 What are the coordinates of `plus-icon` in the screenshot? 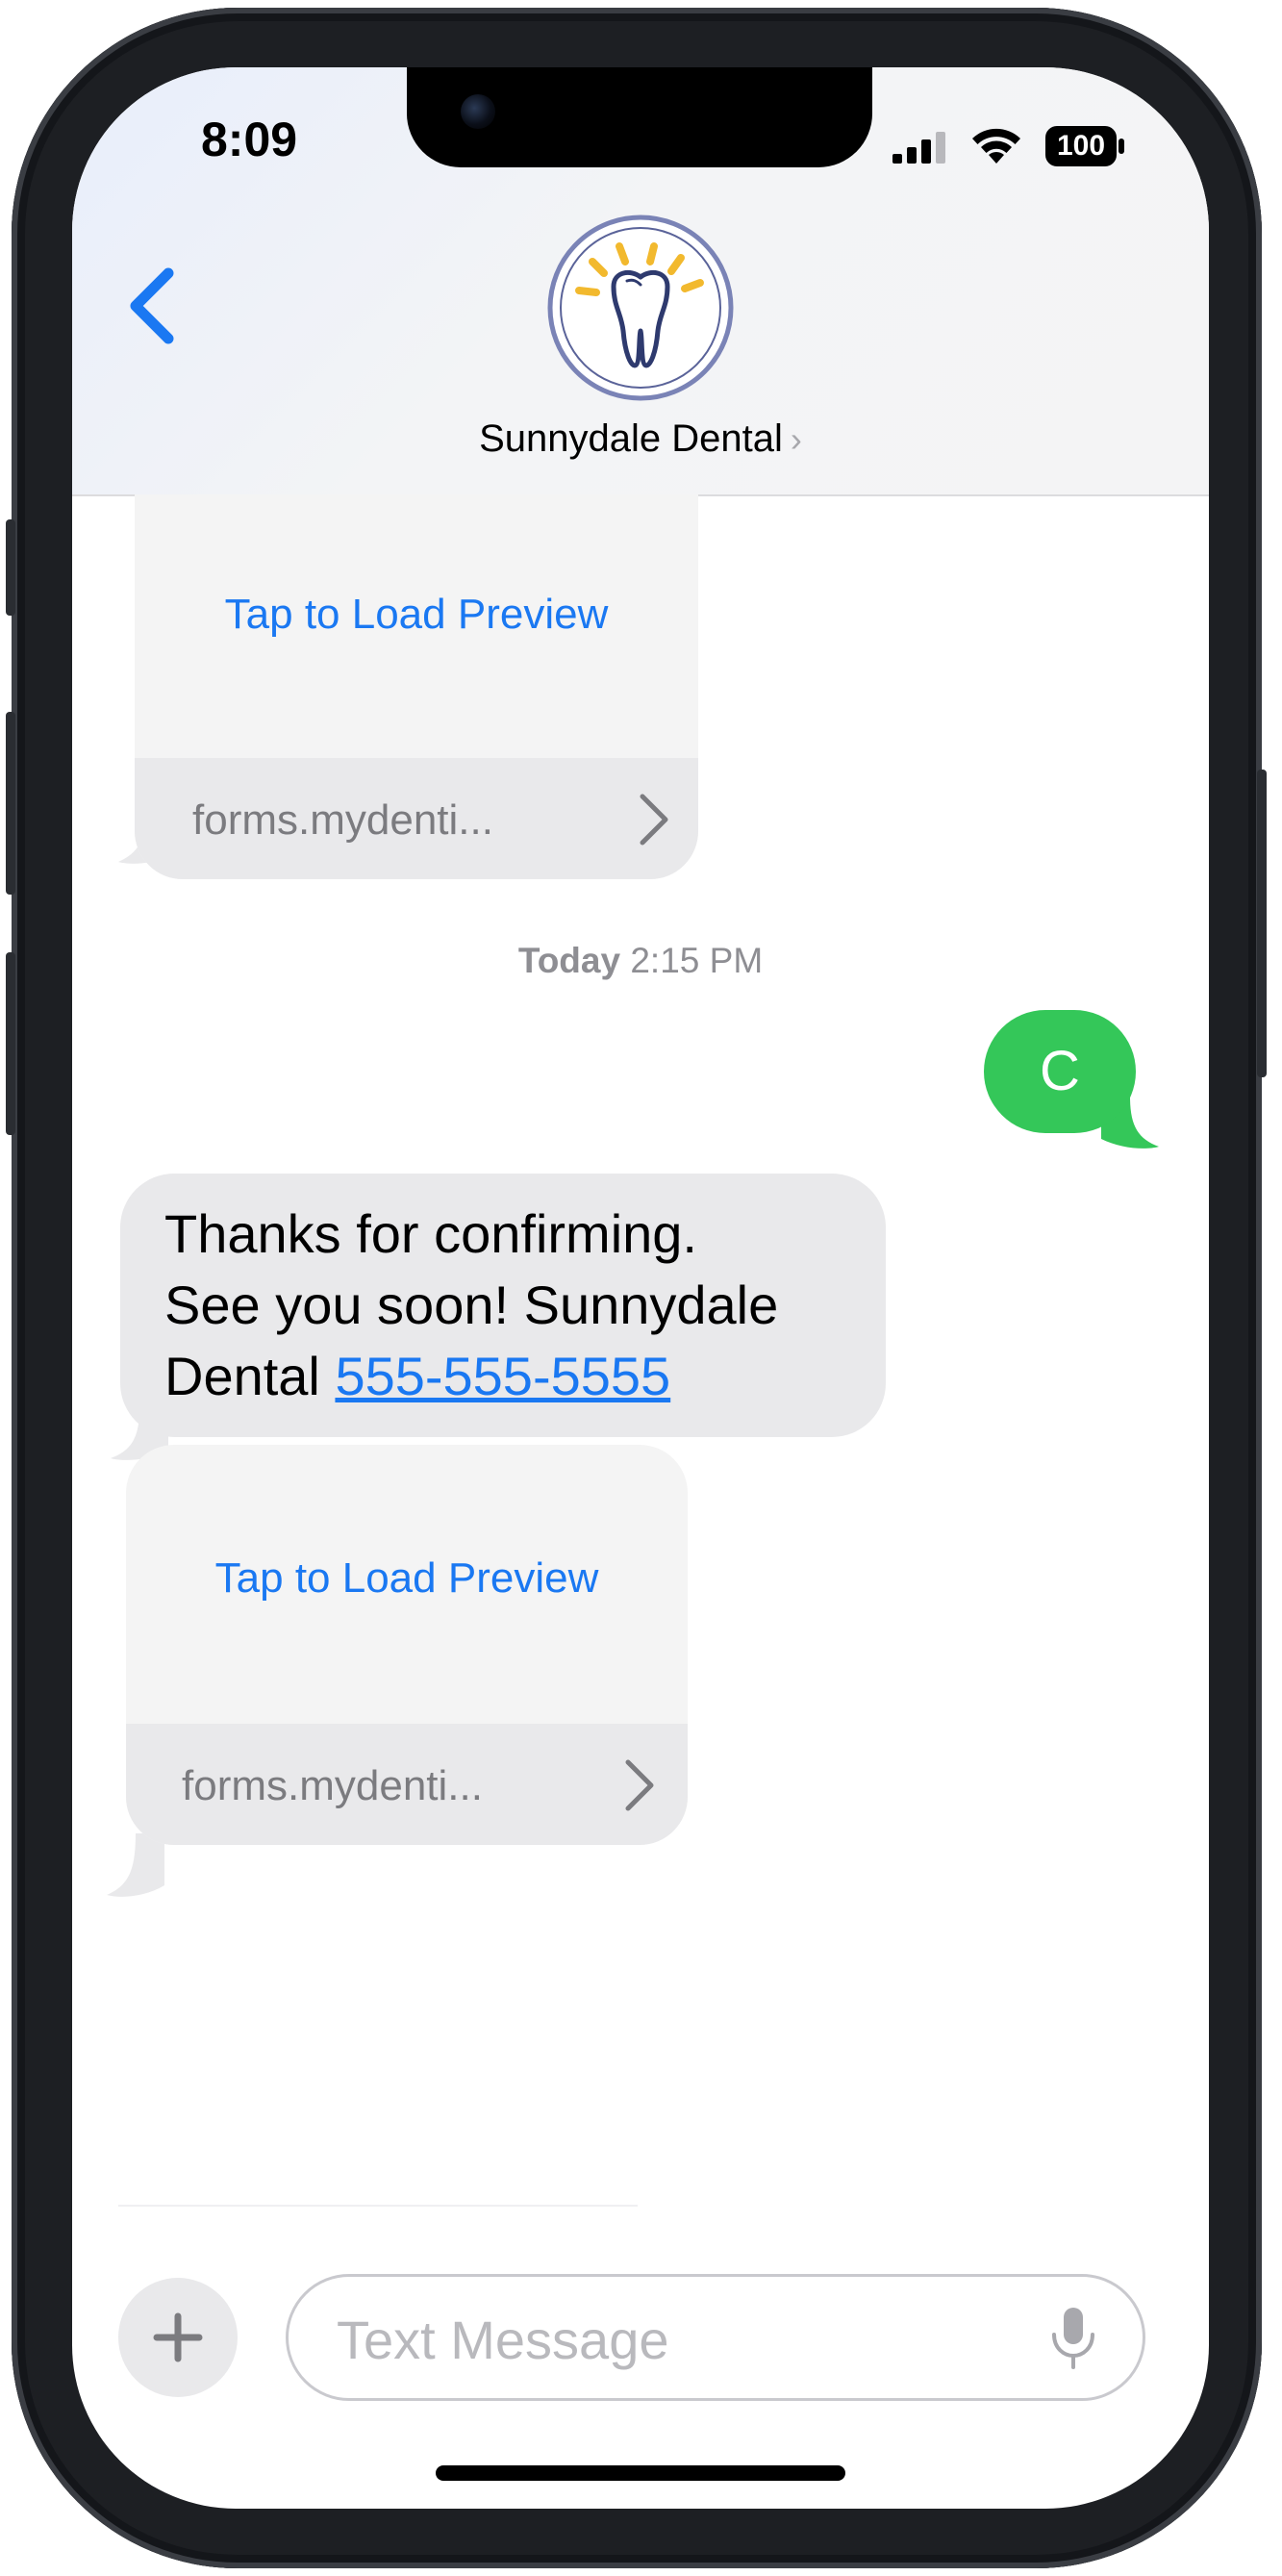 It's located at (178, 2337).